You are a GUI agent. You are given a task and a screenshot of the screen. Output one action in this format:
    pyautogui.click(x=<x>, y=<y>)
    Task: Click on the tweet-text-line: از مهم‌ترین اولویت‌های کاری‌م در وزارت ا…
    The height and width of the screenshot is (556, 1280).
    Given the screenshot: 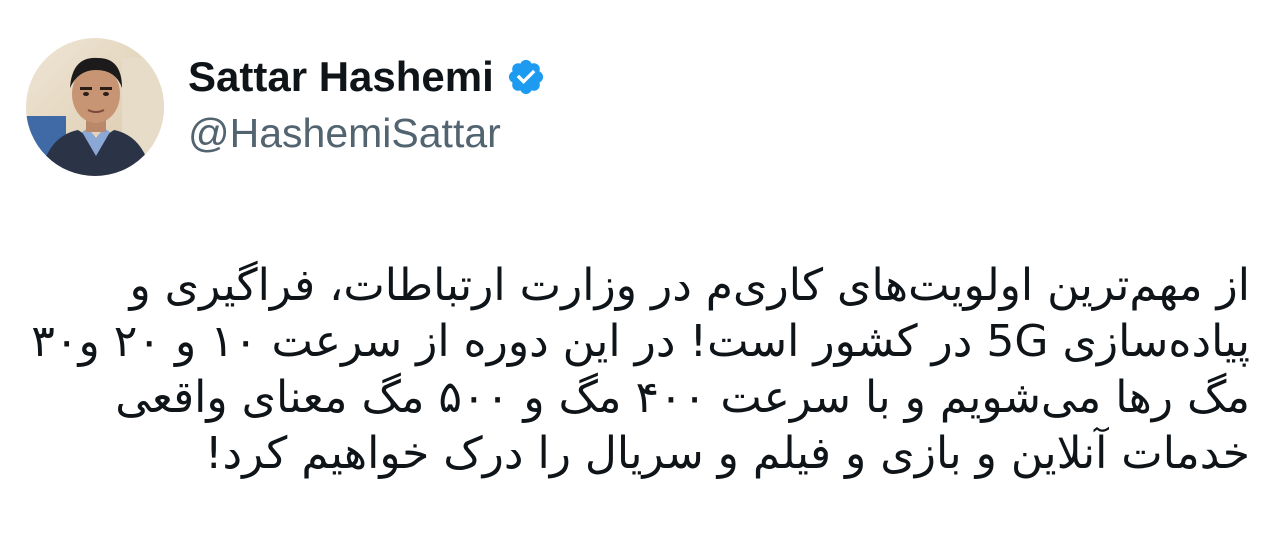 What is the action you would take?
    pyautogui.click(x=689, y=285)
    